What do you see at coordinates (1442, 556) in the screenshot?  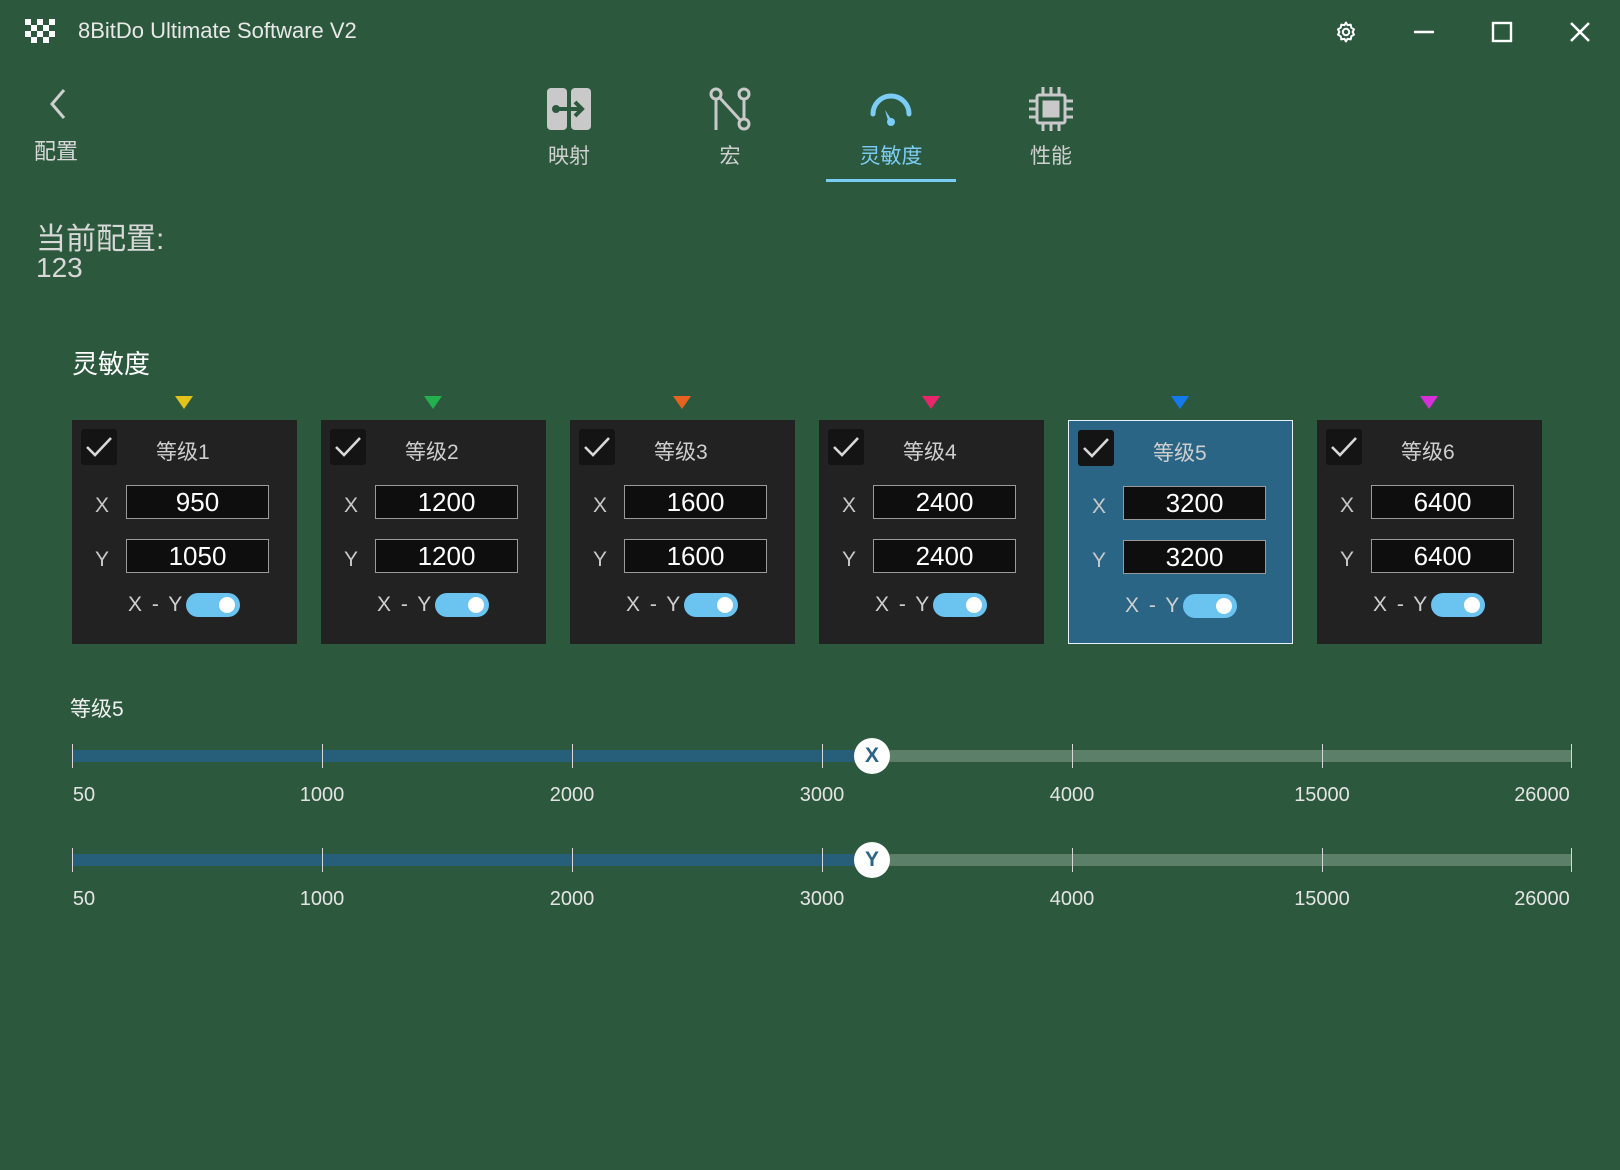 I see `y-value-field: 6400` at bounding box center [1442, 556].